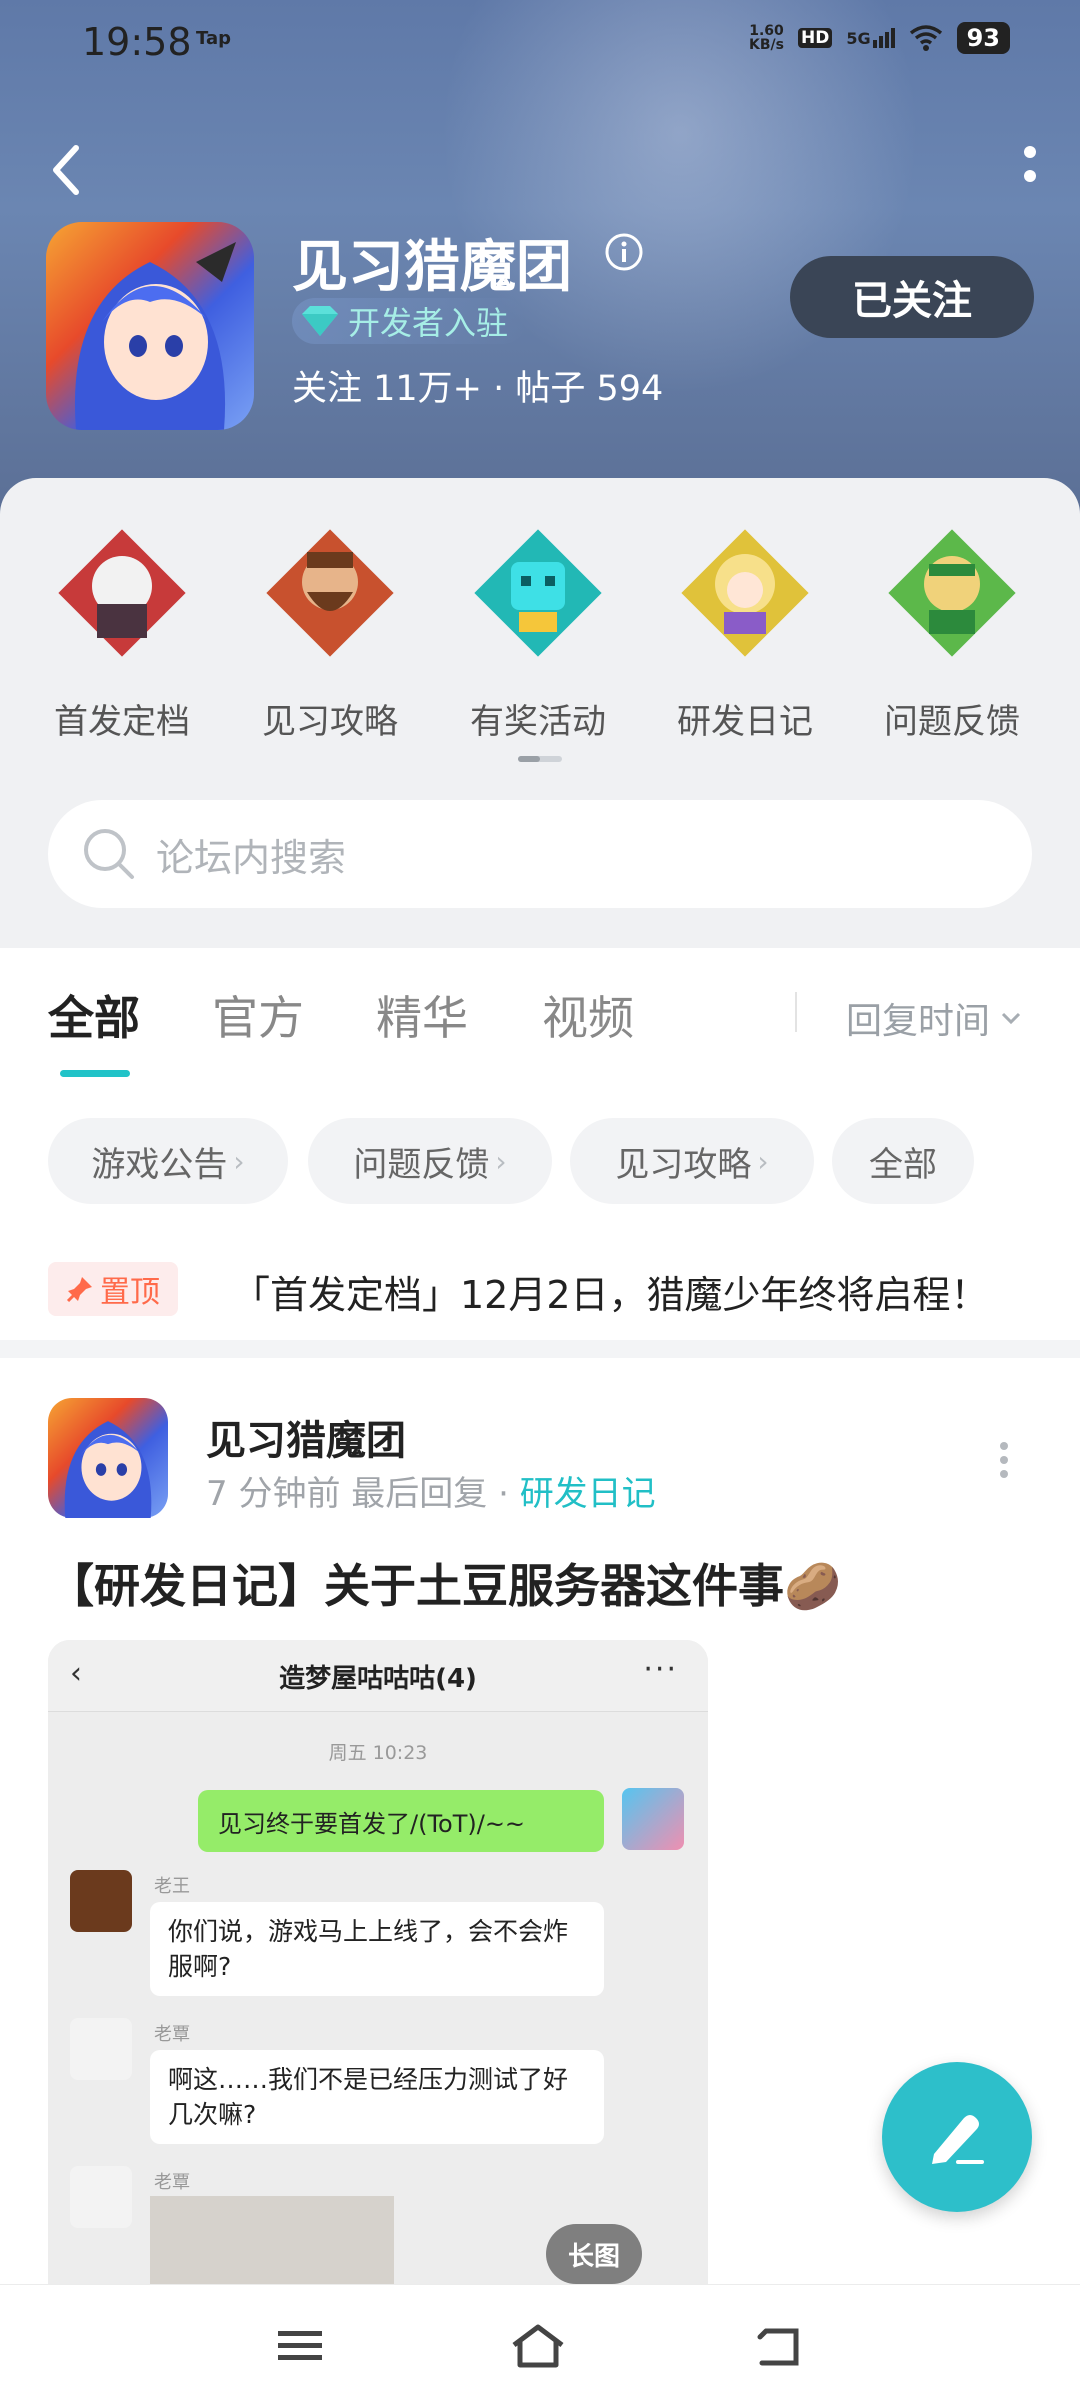 Image resolution: width=1080 pixels, height=2408 pixels. Describe the element at coordinates (538, 593) in the screenshot. I see `cyan-creature-icon` at that location.